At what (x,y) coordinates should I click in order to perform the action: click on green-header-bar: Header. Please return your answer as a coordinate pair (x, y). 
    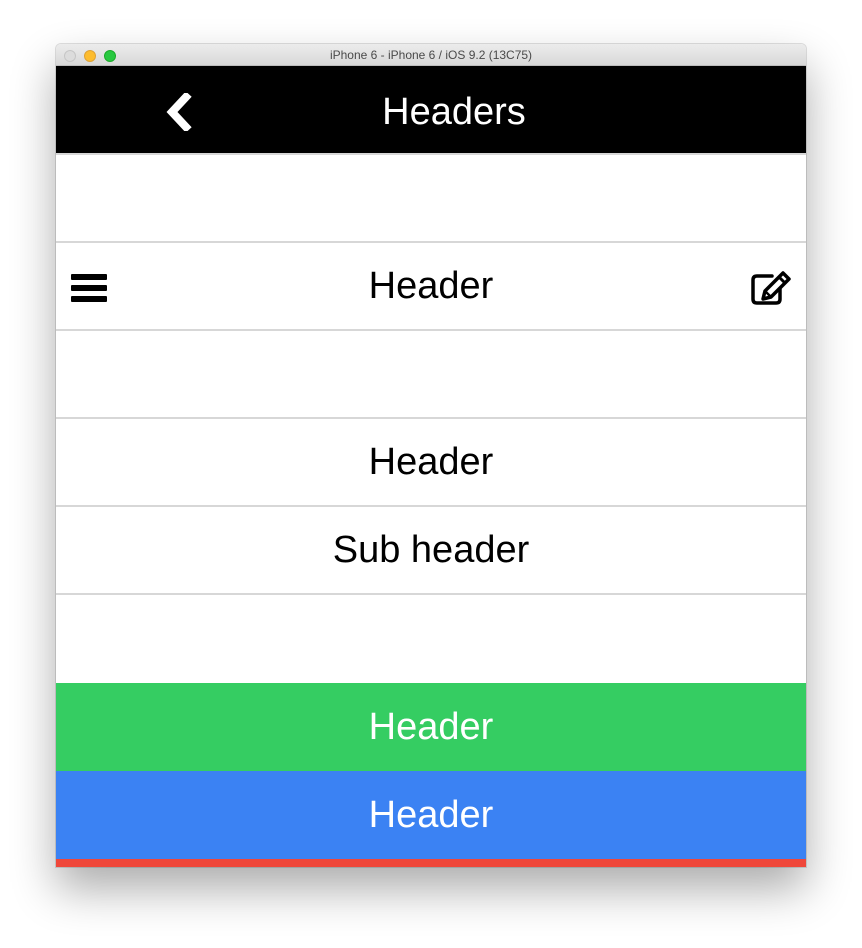
    Looking at the image, I should click on (431, 727).